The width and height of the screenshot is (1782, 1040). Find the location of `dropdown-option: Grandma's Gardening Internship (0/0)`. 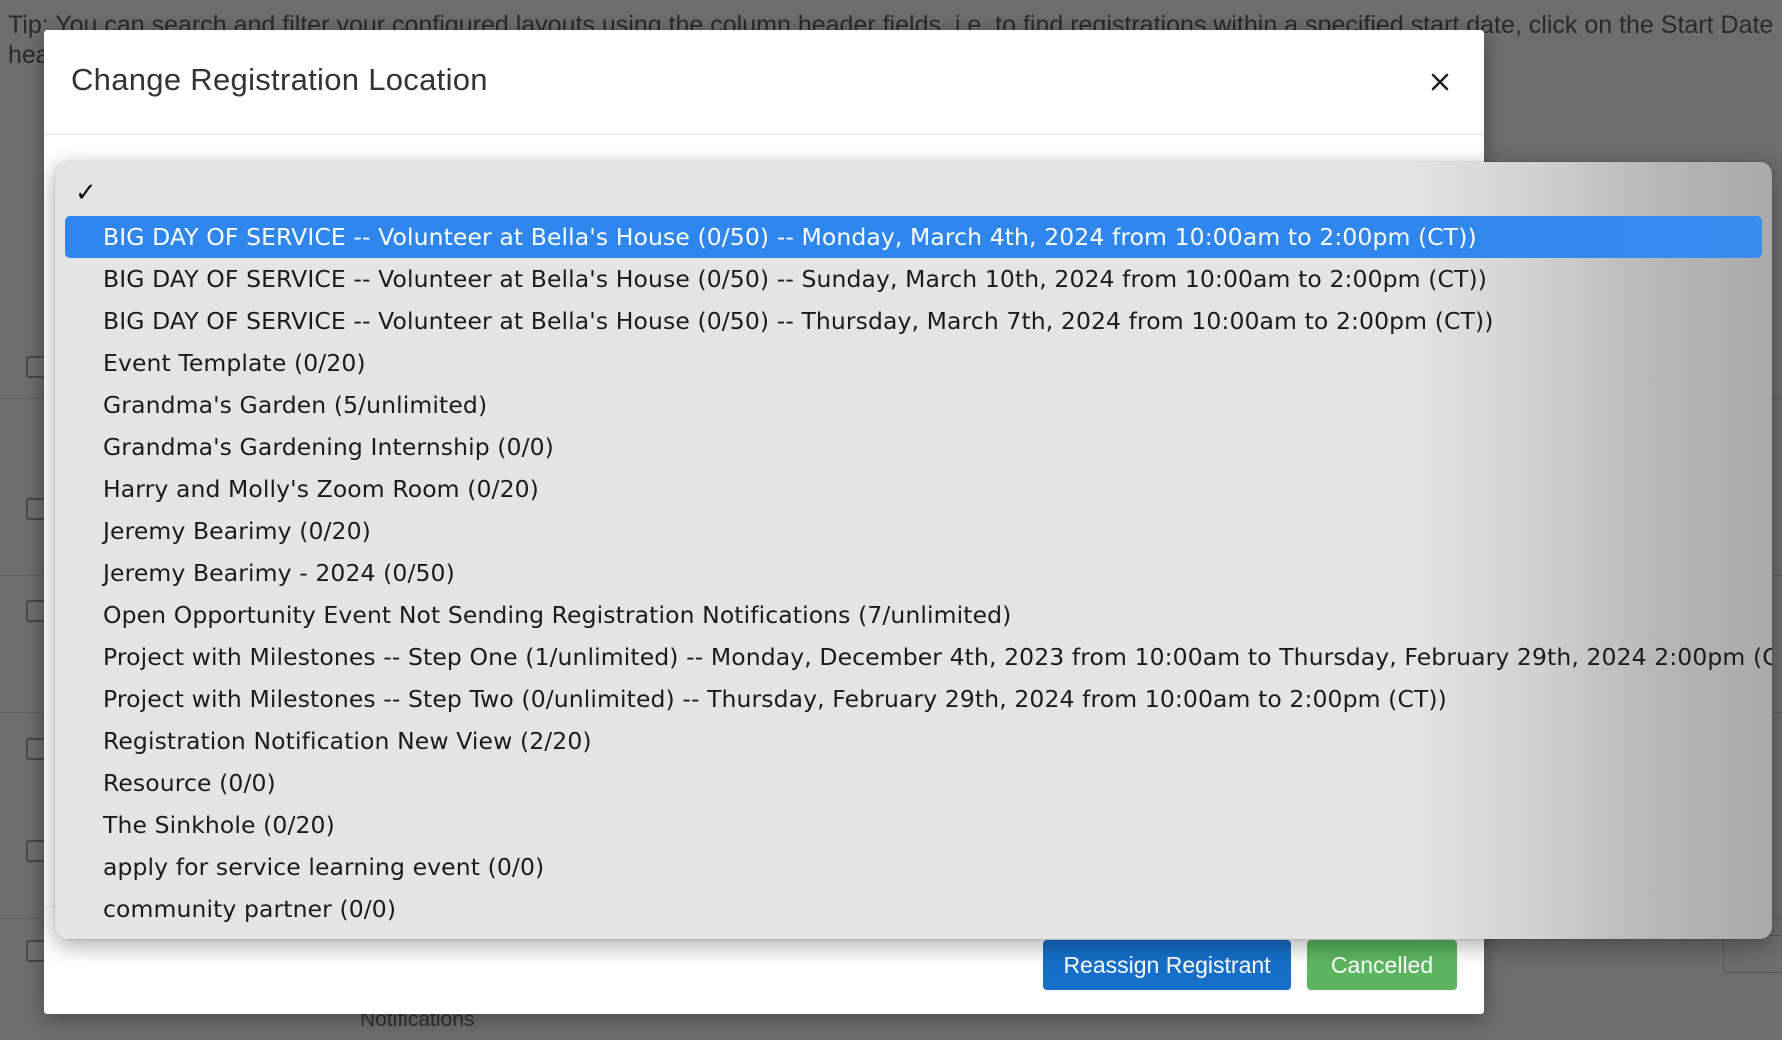

dropdown-option: Grandma's Gardening Internship (0/0) is located at coordinates (913, 447).